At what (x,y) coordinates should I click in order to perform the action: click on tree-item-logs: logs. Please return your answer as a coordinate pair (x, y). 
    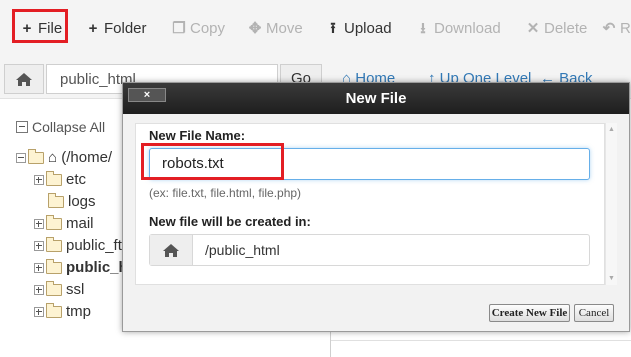
    Looking at the image, I should click on (72, 202).